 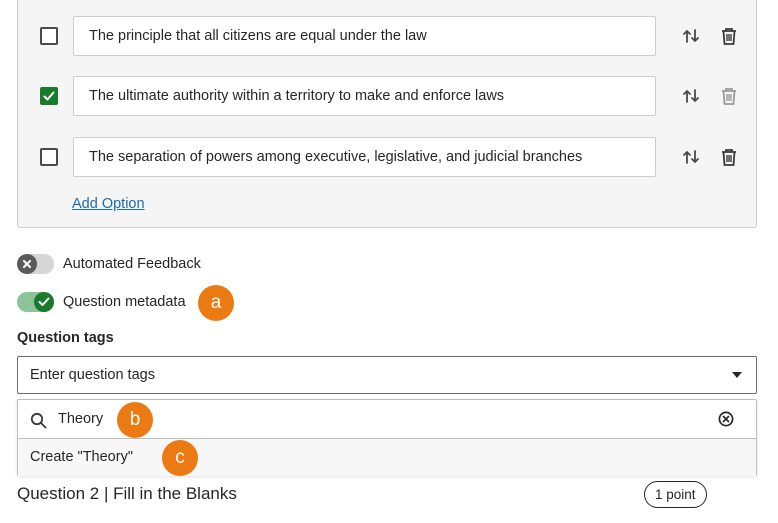 What do you see at coordinates (180, 458) in the screenshot?
I see `callout-marker-c: c` at bounding box center [180, 458].